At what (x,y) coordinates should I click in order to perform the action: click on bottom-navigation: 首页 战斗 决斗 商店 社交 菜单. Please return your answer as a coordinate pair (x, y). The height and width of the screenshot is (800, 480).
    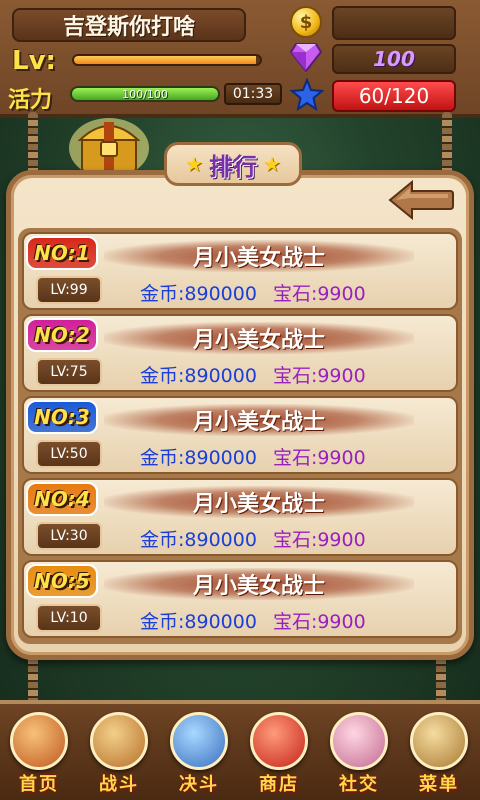
    Looking at the image, I should click on (240, 750).